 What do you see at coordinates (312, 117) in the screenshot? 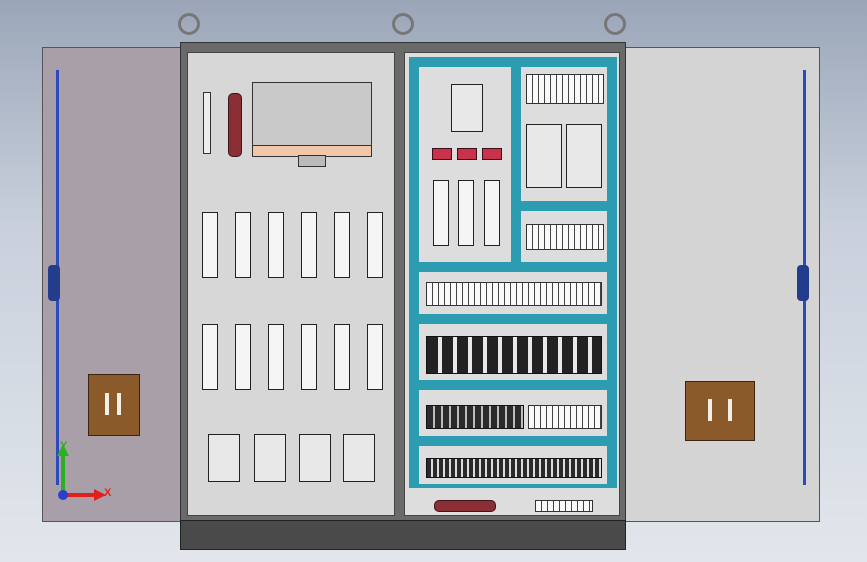
I see `main-switch-block` at bounding box center [312, 117].